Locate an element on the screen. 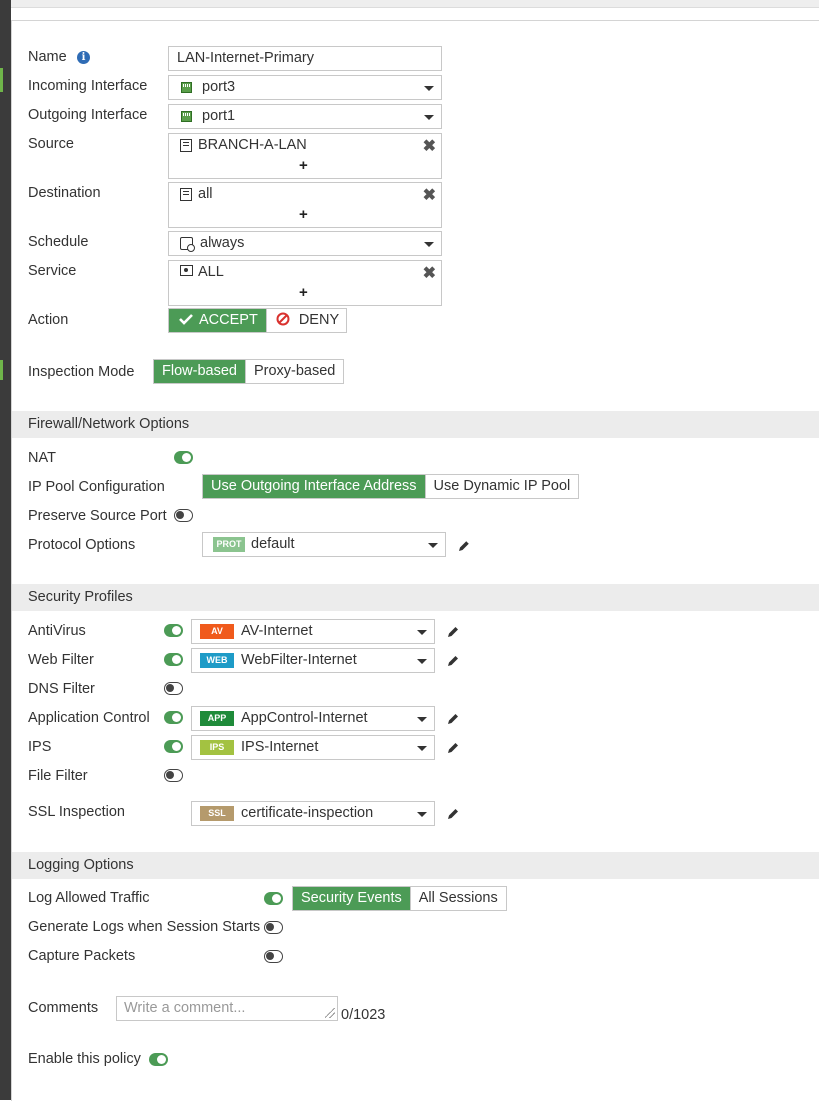 Image resolution: width=819 pixels, height=1101 pixels. remove-source-icon: ✖ is located at coordinates (429, 146).